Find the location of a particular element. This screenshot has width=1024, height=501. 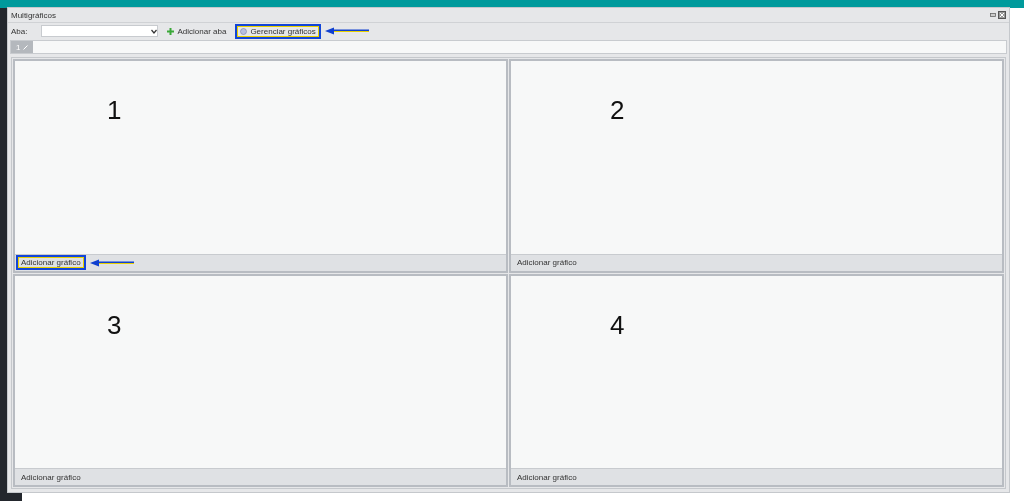

caret-icon is located at coordinates (154, 31).